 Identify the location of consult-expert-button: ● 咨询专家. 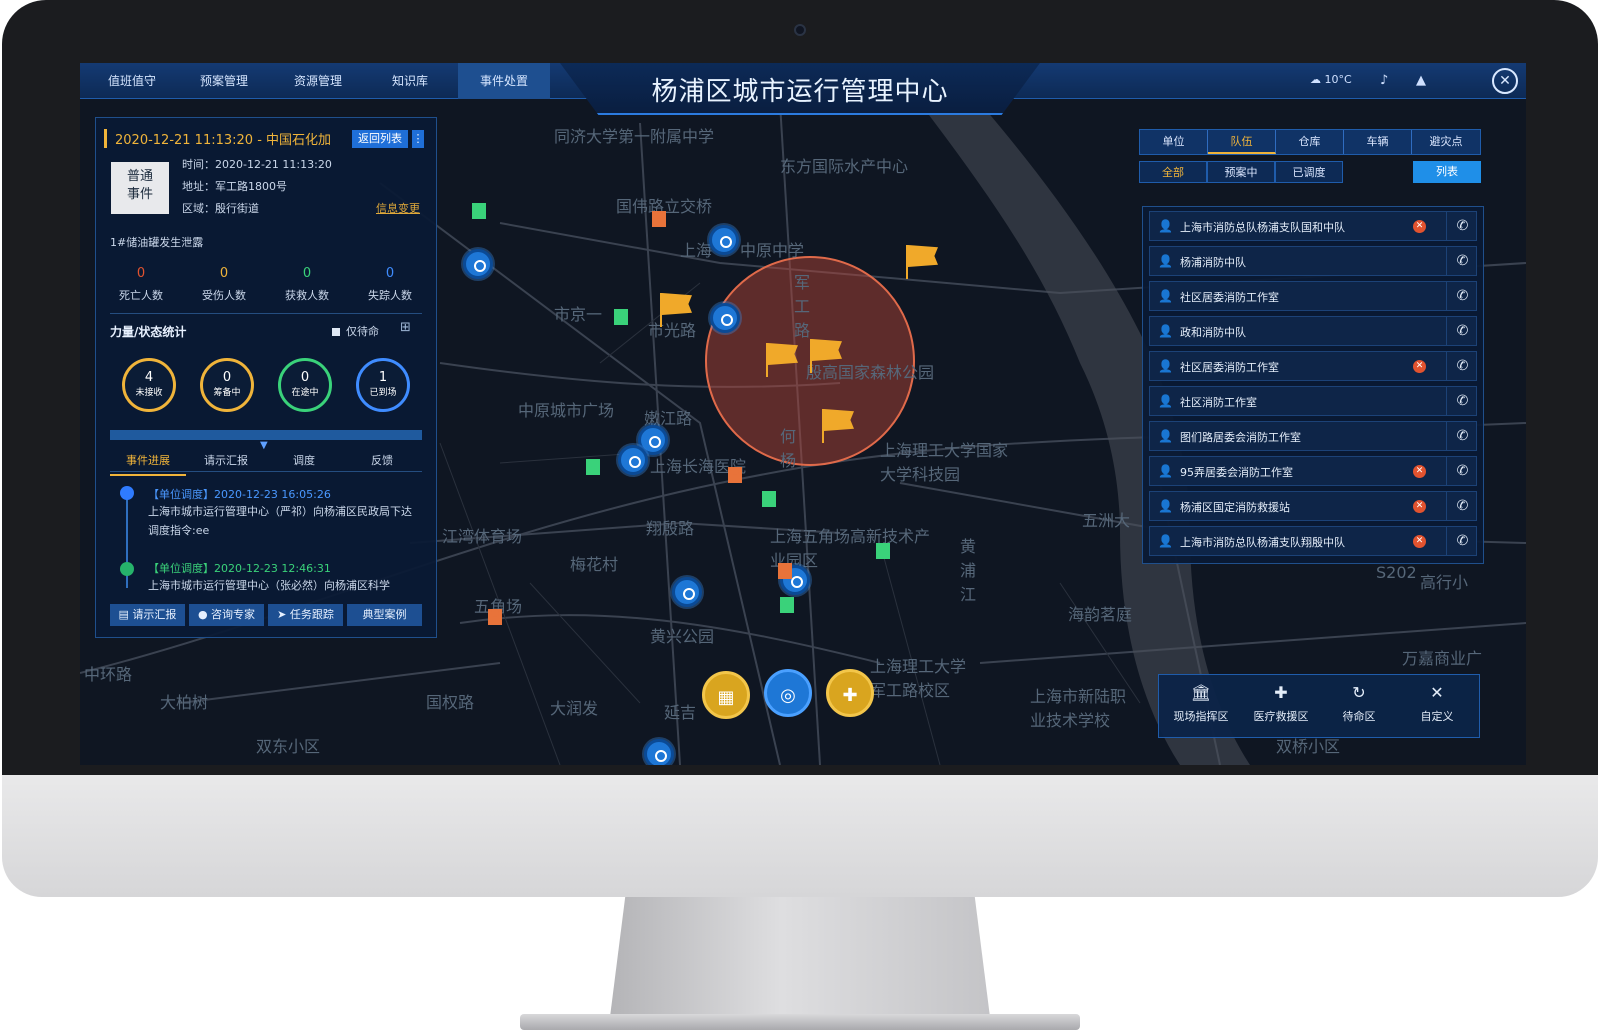
(226, 615).